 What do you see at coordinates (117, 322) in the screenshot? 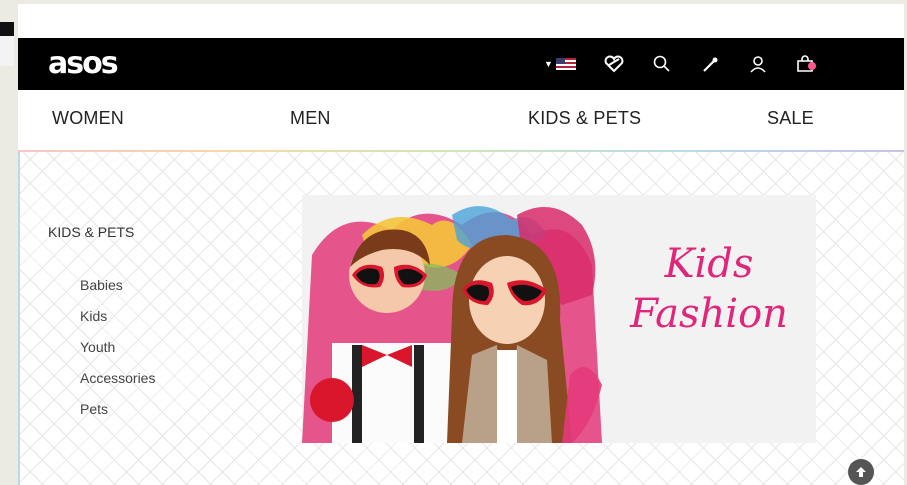
I see `sidebar-item-kids: Kids` at bounding box center [117, 322].